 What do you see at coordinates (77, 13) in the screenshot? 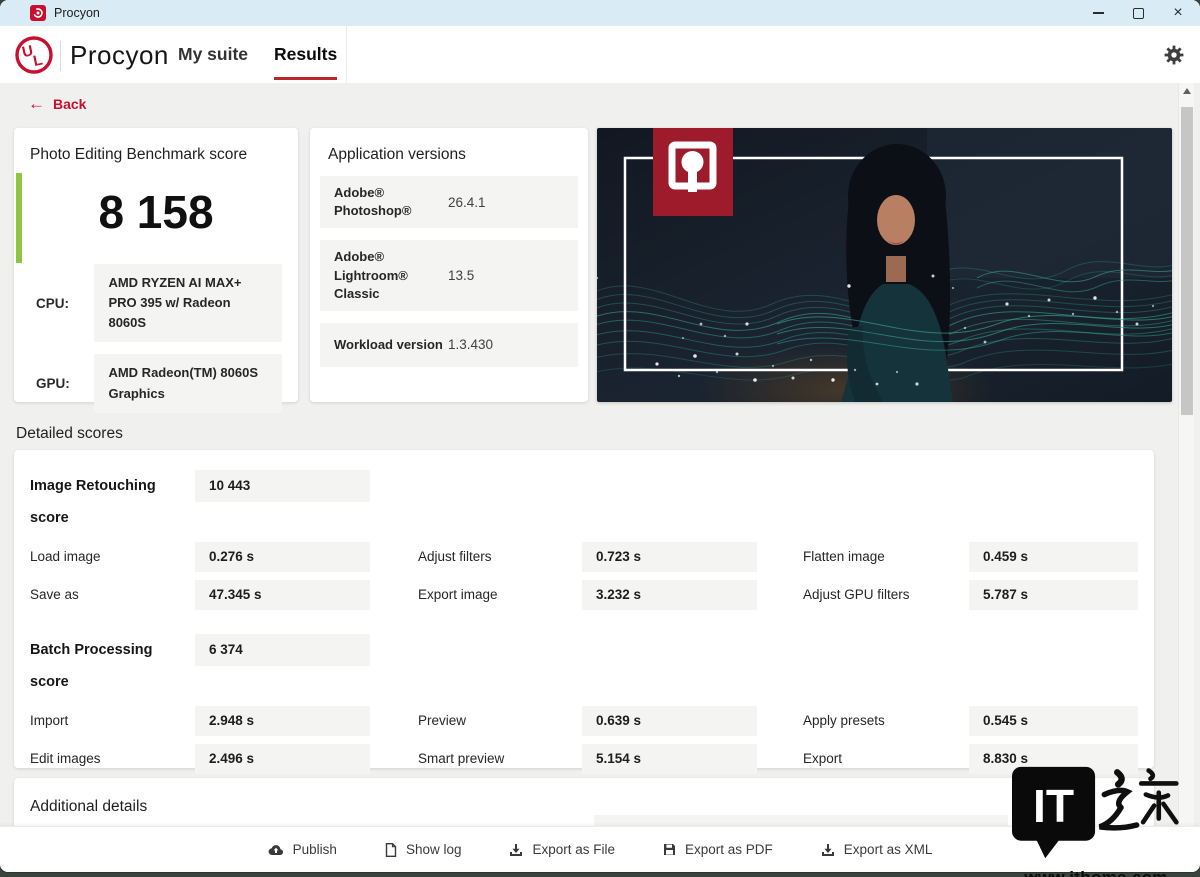
I see `window-title: Procyon` at bounding box center [77, 13].